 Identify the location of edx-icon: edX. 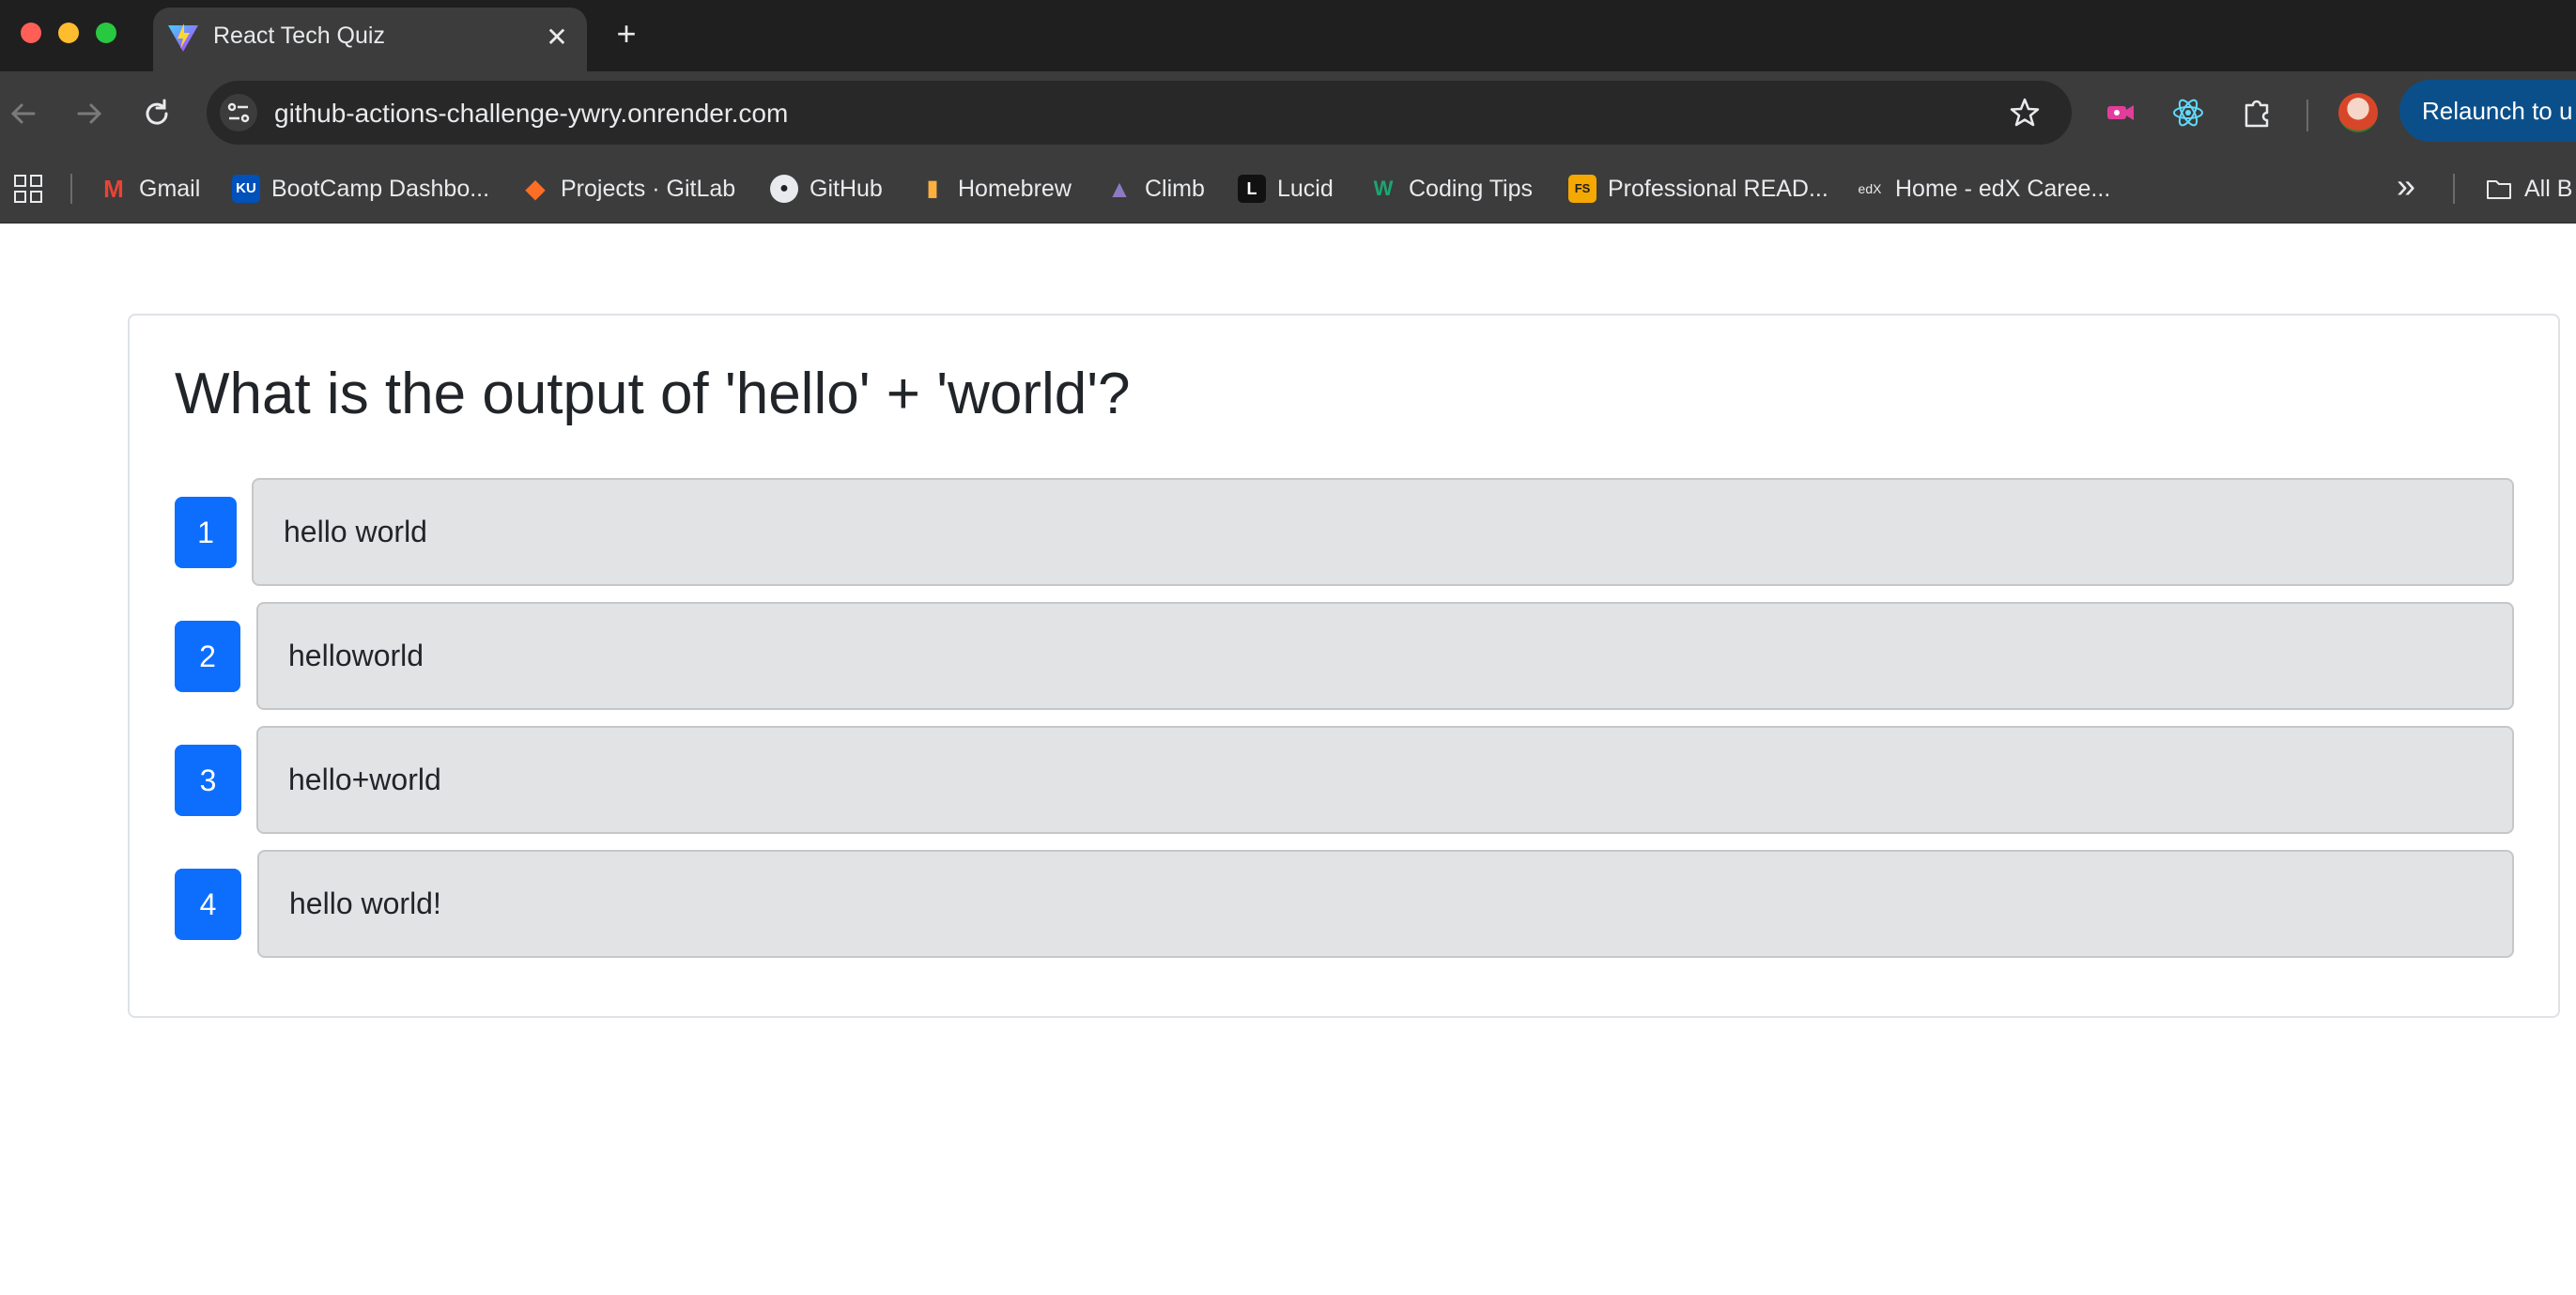
(1870, 188).